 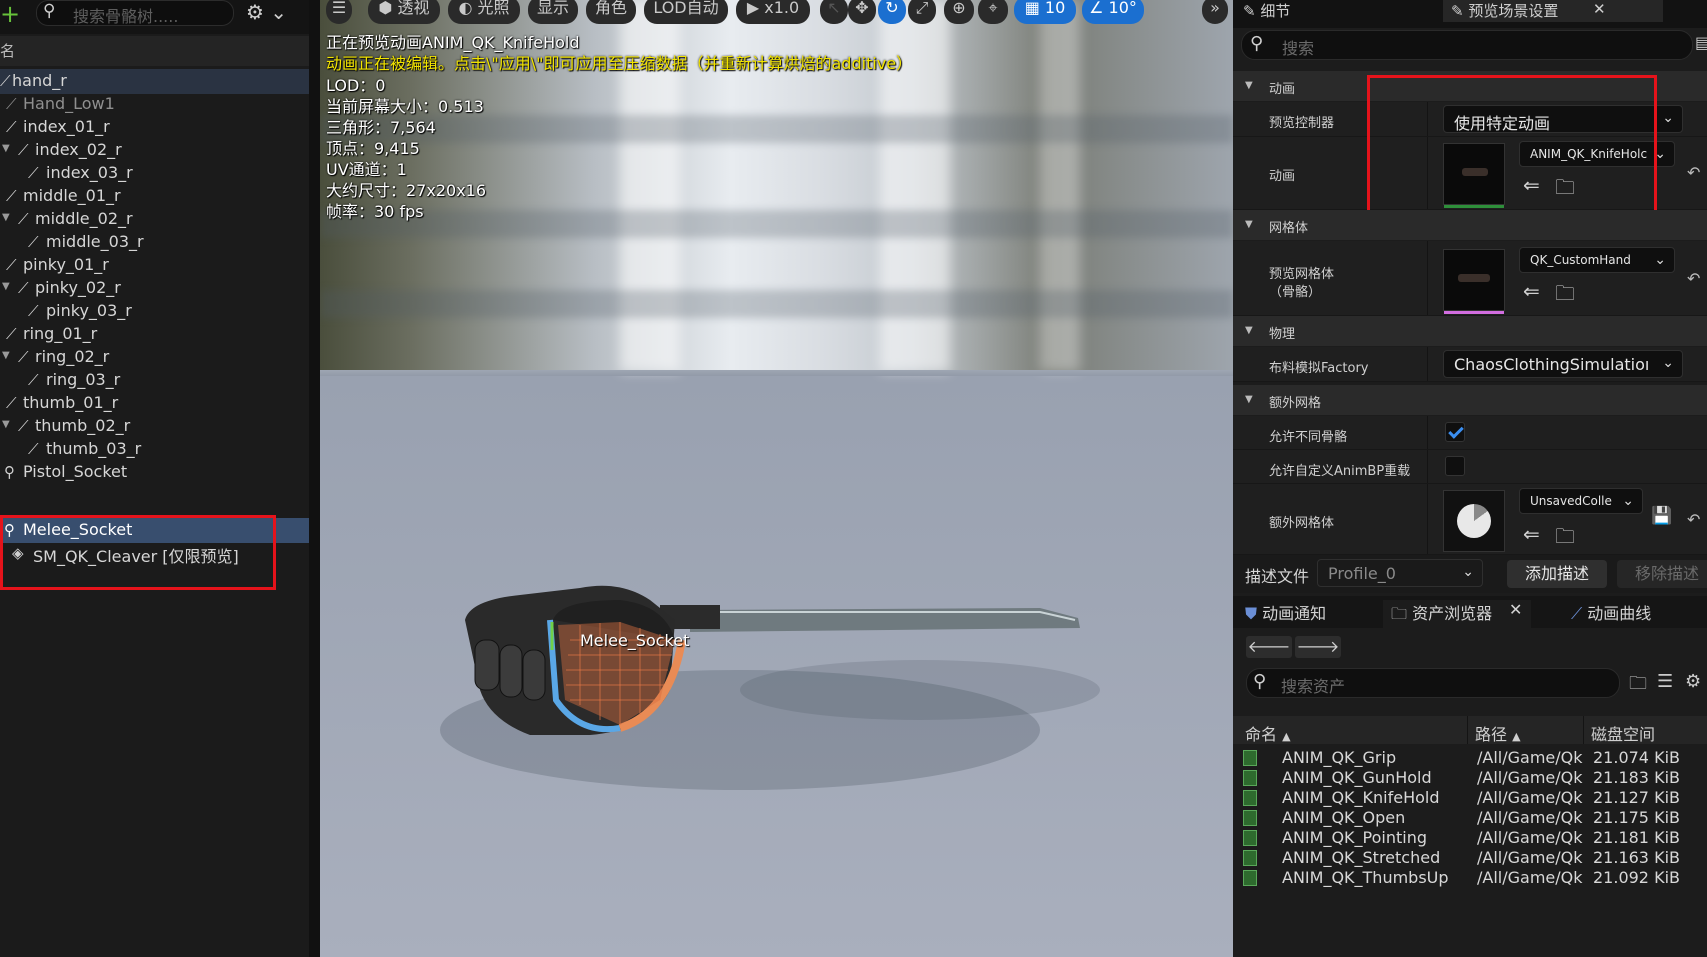 I want to click on viewport-menu-button: ☰, so click(x=339, y=12).